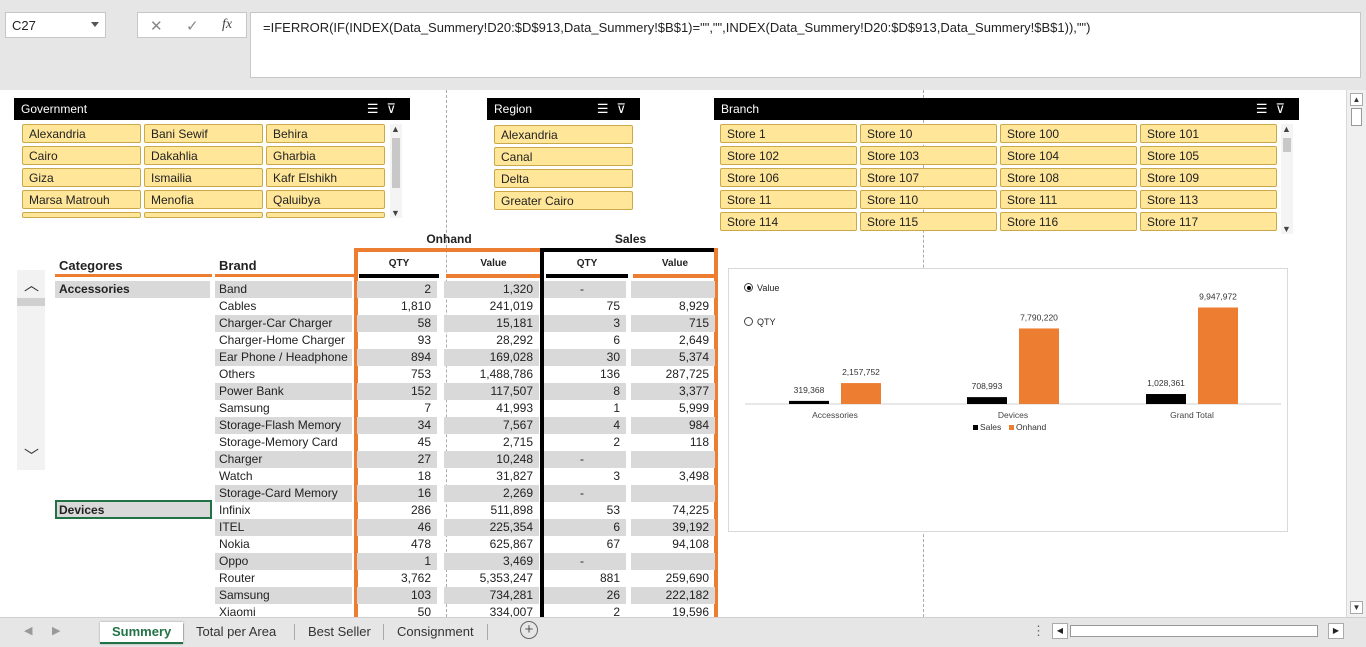 This screenshot has width=1366, height=647. Describe the element at coordinates (1068, 221) in the screenshot. I see `slicer-item-store-116: Store 116` at that location.